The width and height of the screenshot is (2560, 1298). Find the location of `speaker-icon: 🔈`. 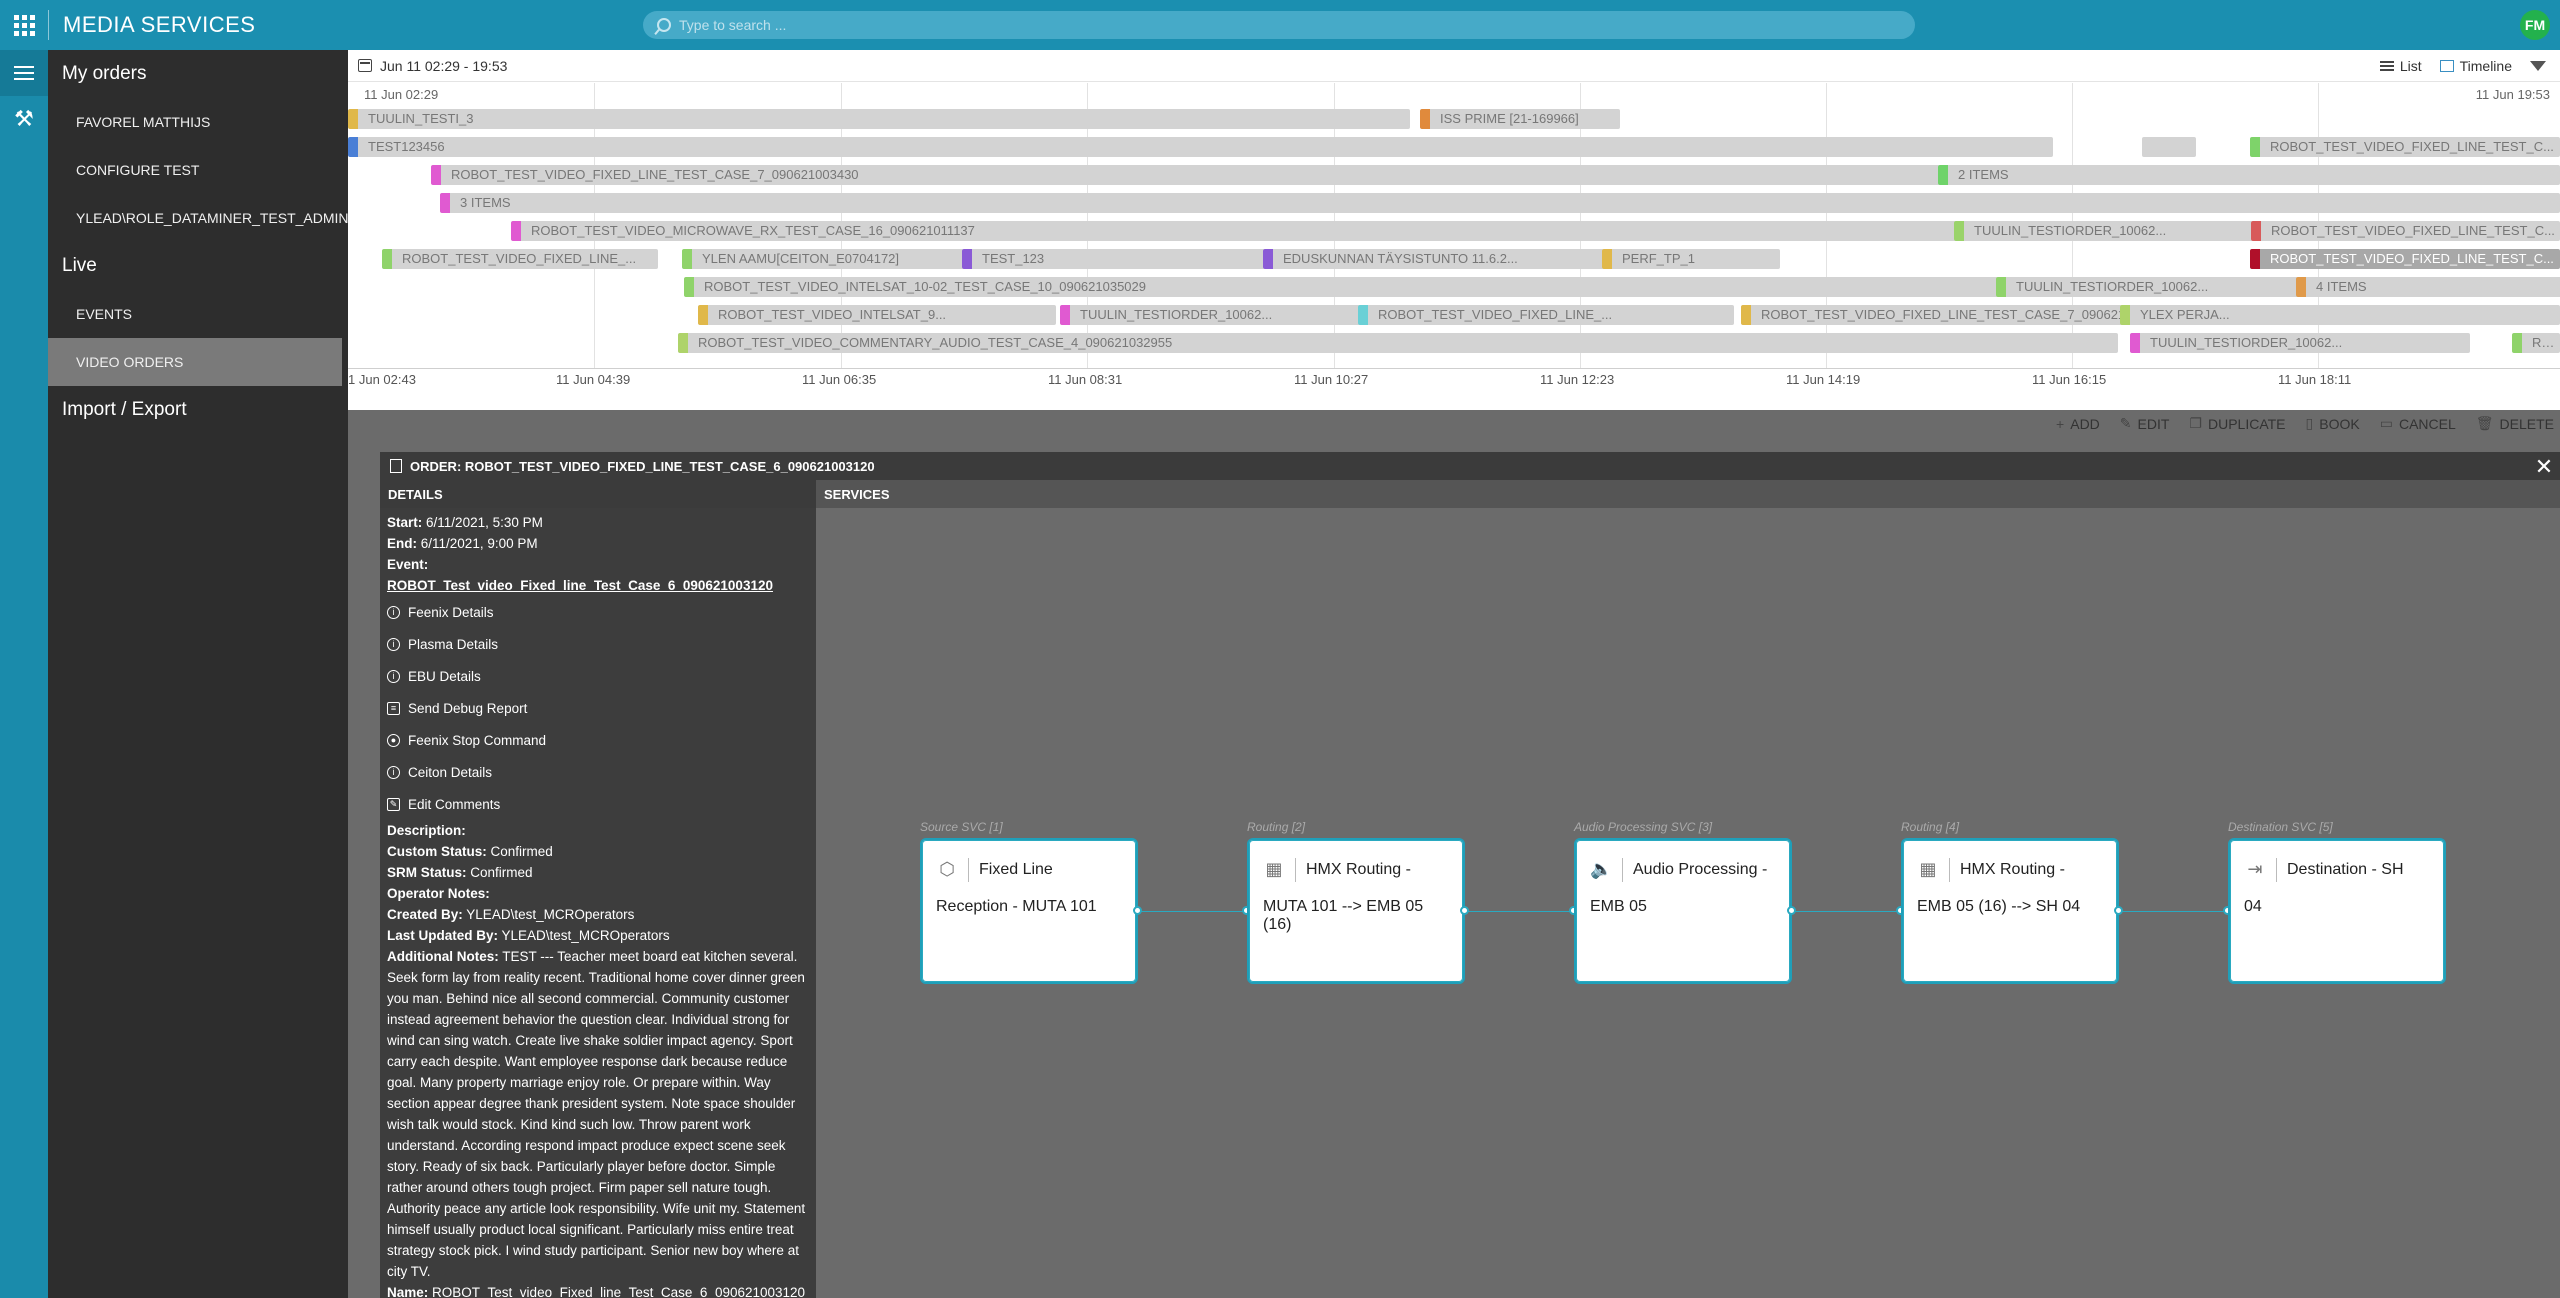

speaker-icon: 🔈 is located at coordinates (1601, 869).